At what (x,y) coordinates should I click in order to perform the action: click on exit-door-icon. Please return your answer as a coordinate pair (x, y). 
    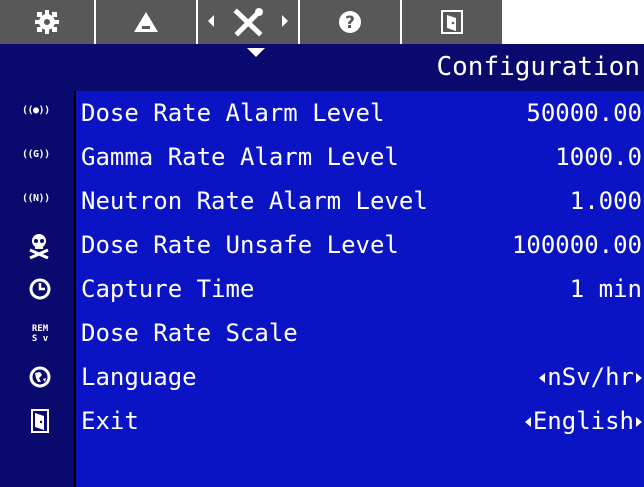
    Looking at the image, I should click on (37, 421).